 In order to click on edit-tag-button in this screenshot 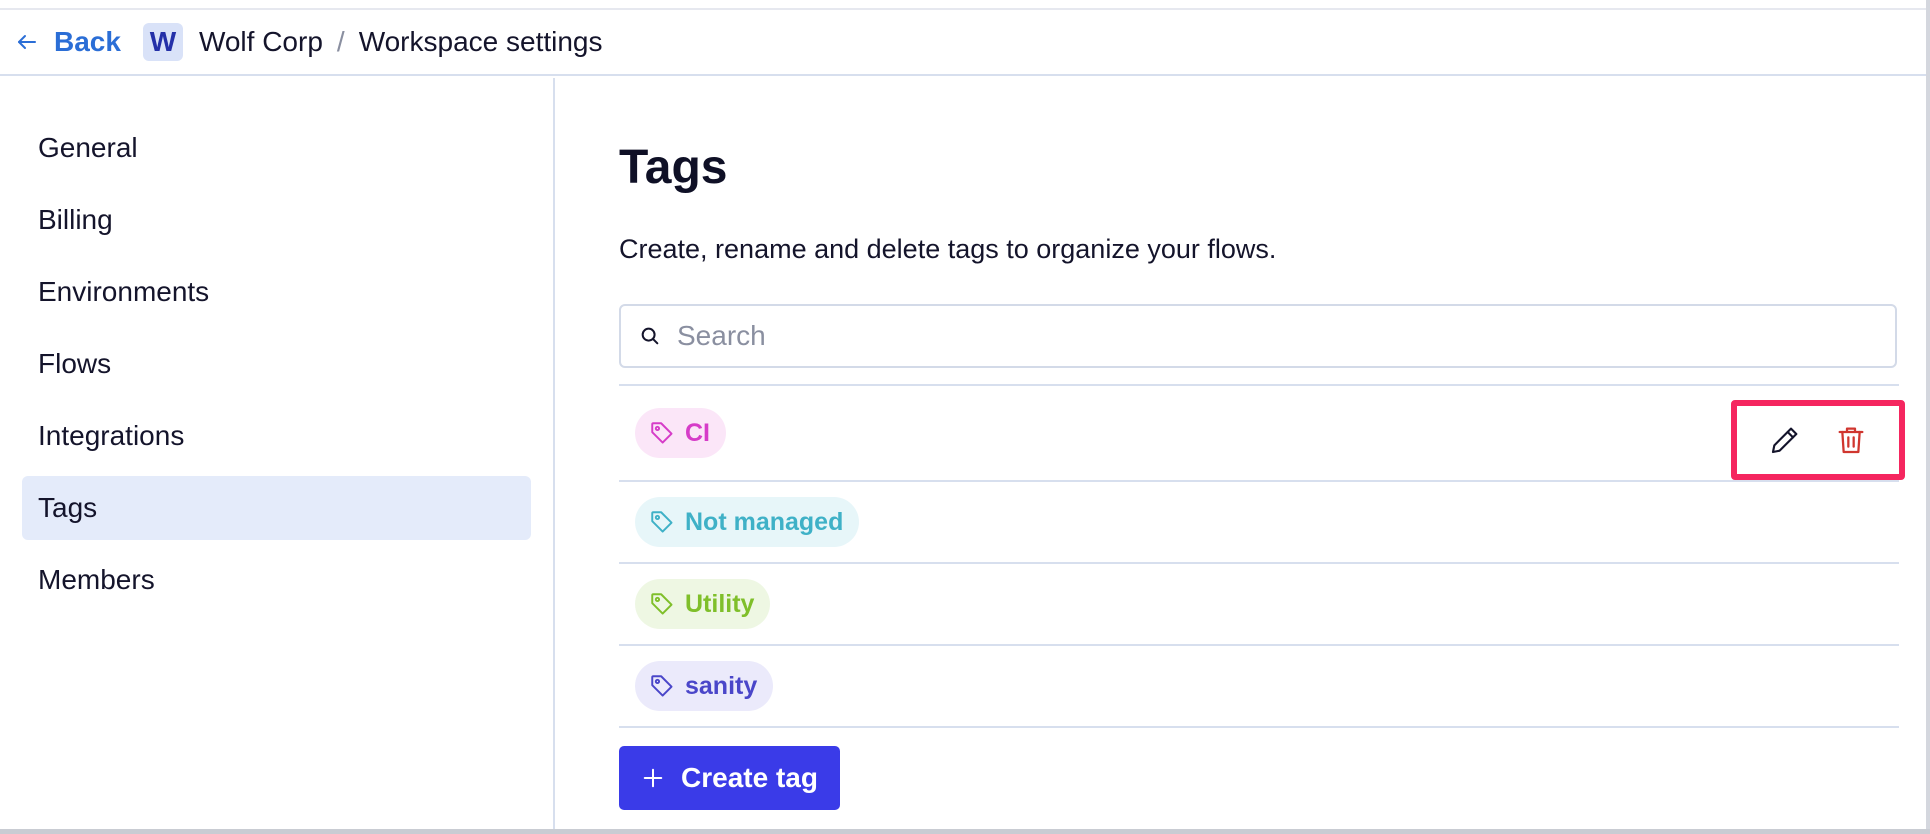, I will do `click(1785, 440)`.